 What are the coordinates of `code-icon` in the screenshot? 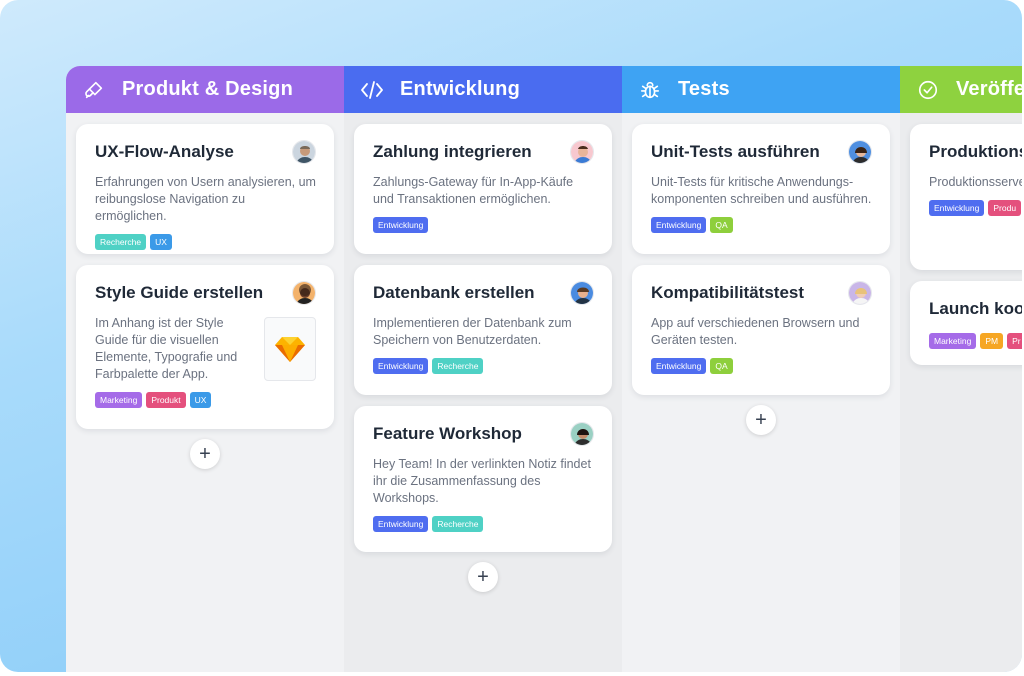 It's located at (372, 90).